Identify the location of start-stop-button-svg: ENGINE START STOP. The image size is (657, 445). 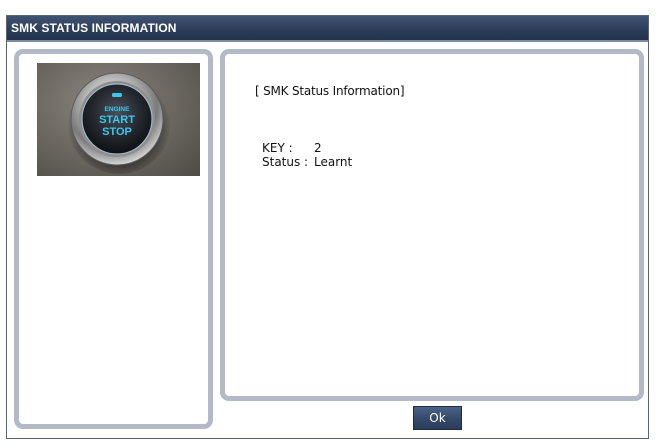
(119, 122).